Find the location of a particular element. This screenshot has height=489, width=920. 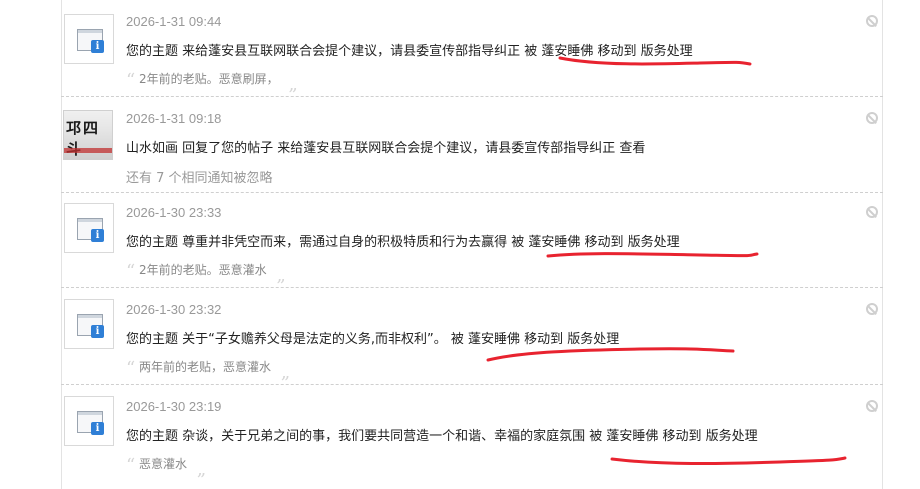

notification-note: “ 两年前的老贴，恶意灌水 „ is located at coordinates (208, 370).